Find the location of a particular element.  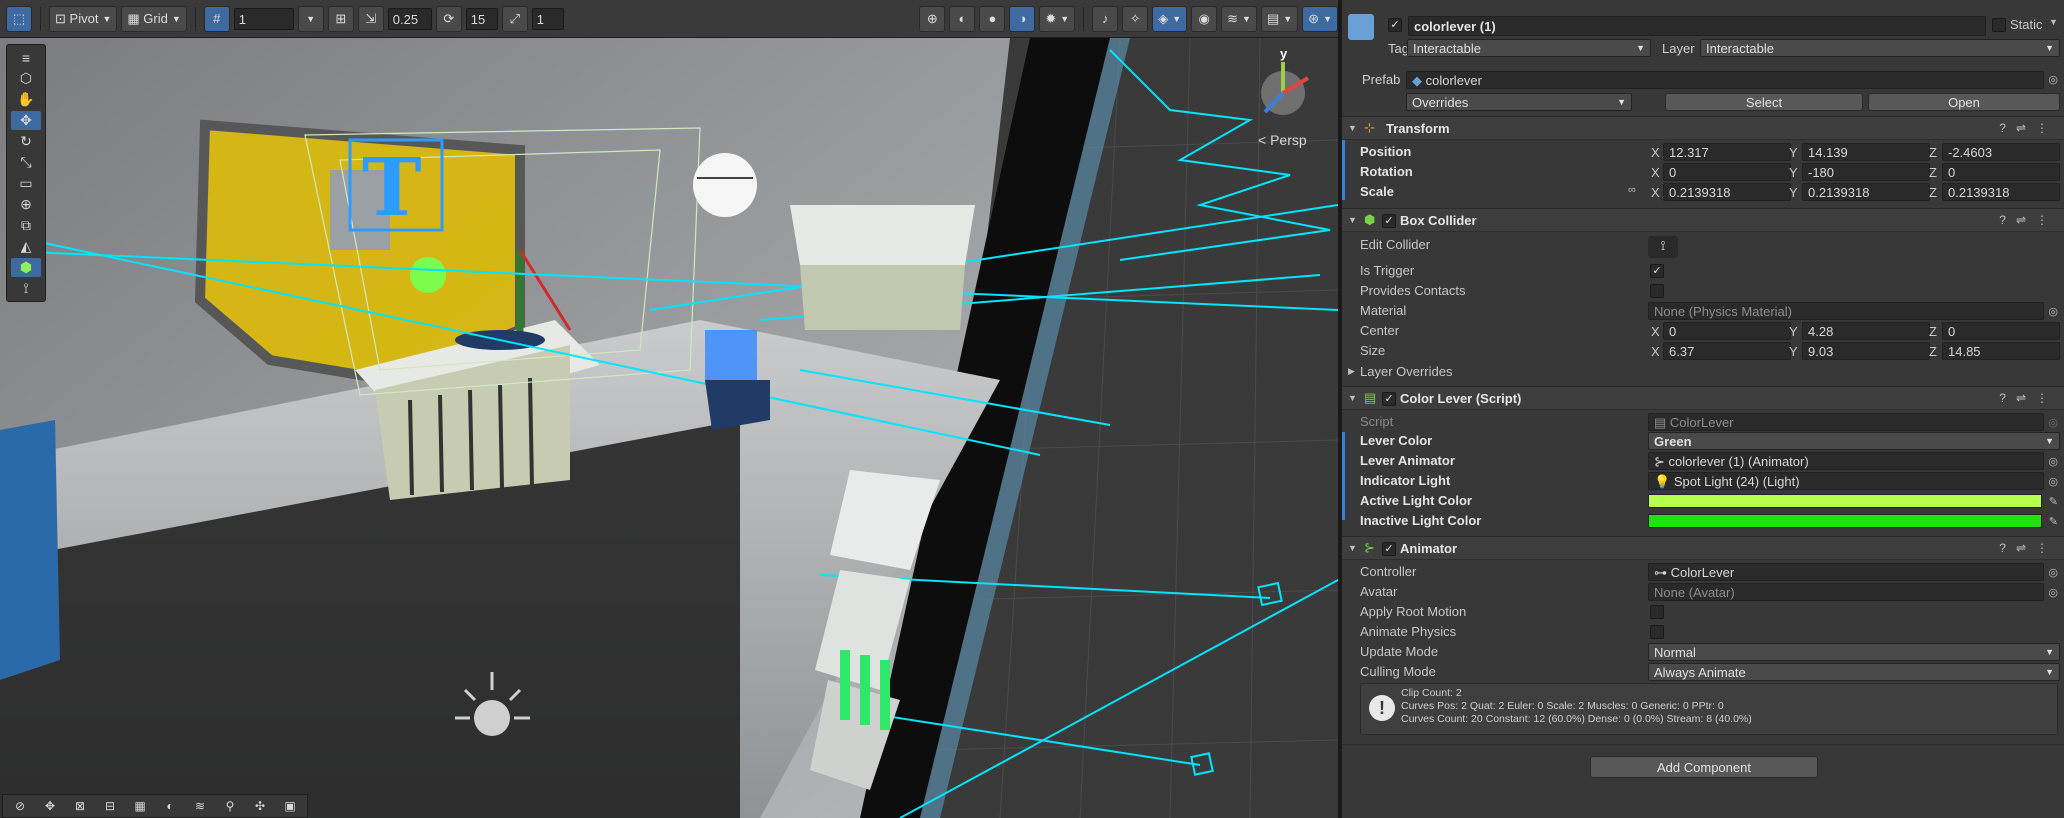

animator-enabled-checkbox: ✓ is located at coordinates (1389, 549).